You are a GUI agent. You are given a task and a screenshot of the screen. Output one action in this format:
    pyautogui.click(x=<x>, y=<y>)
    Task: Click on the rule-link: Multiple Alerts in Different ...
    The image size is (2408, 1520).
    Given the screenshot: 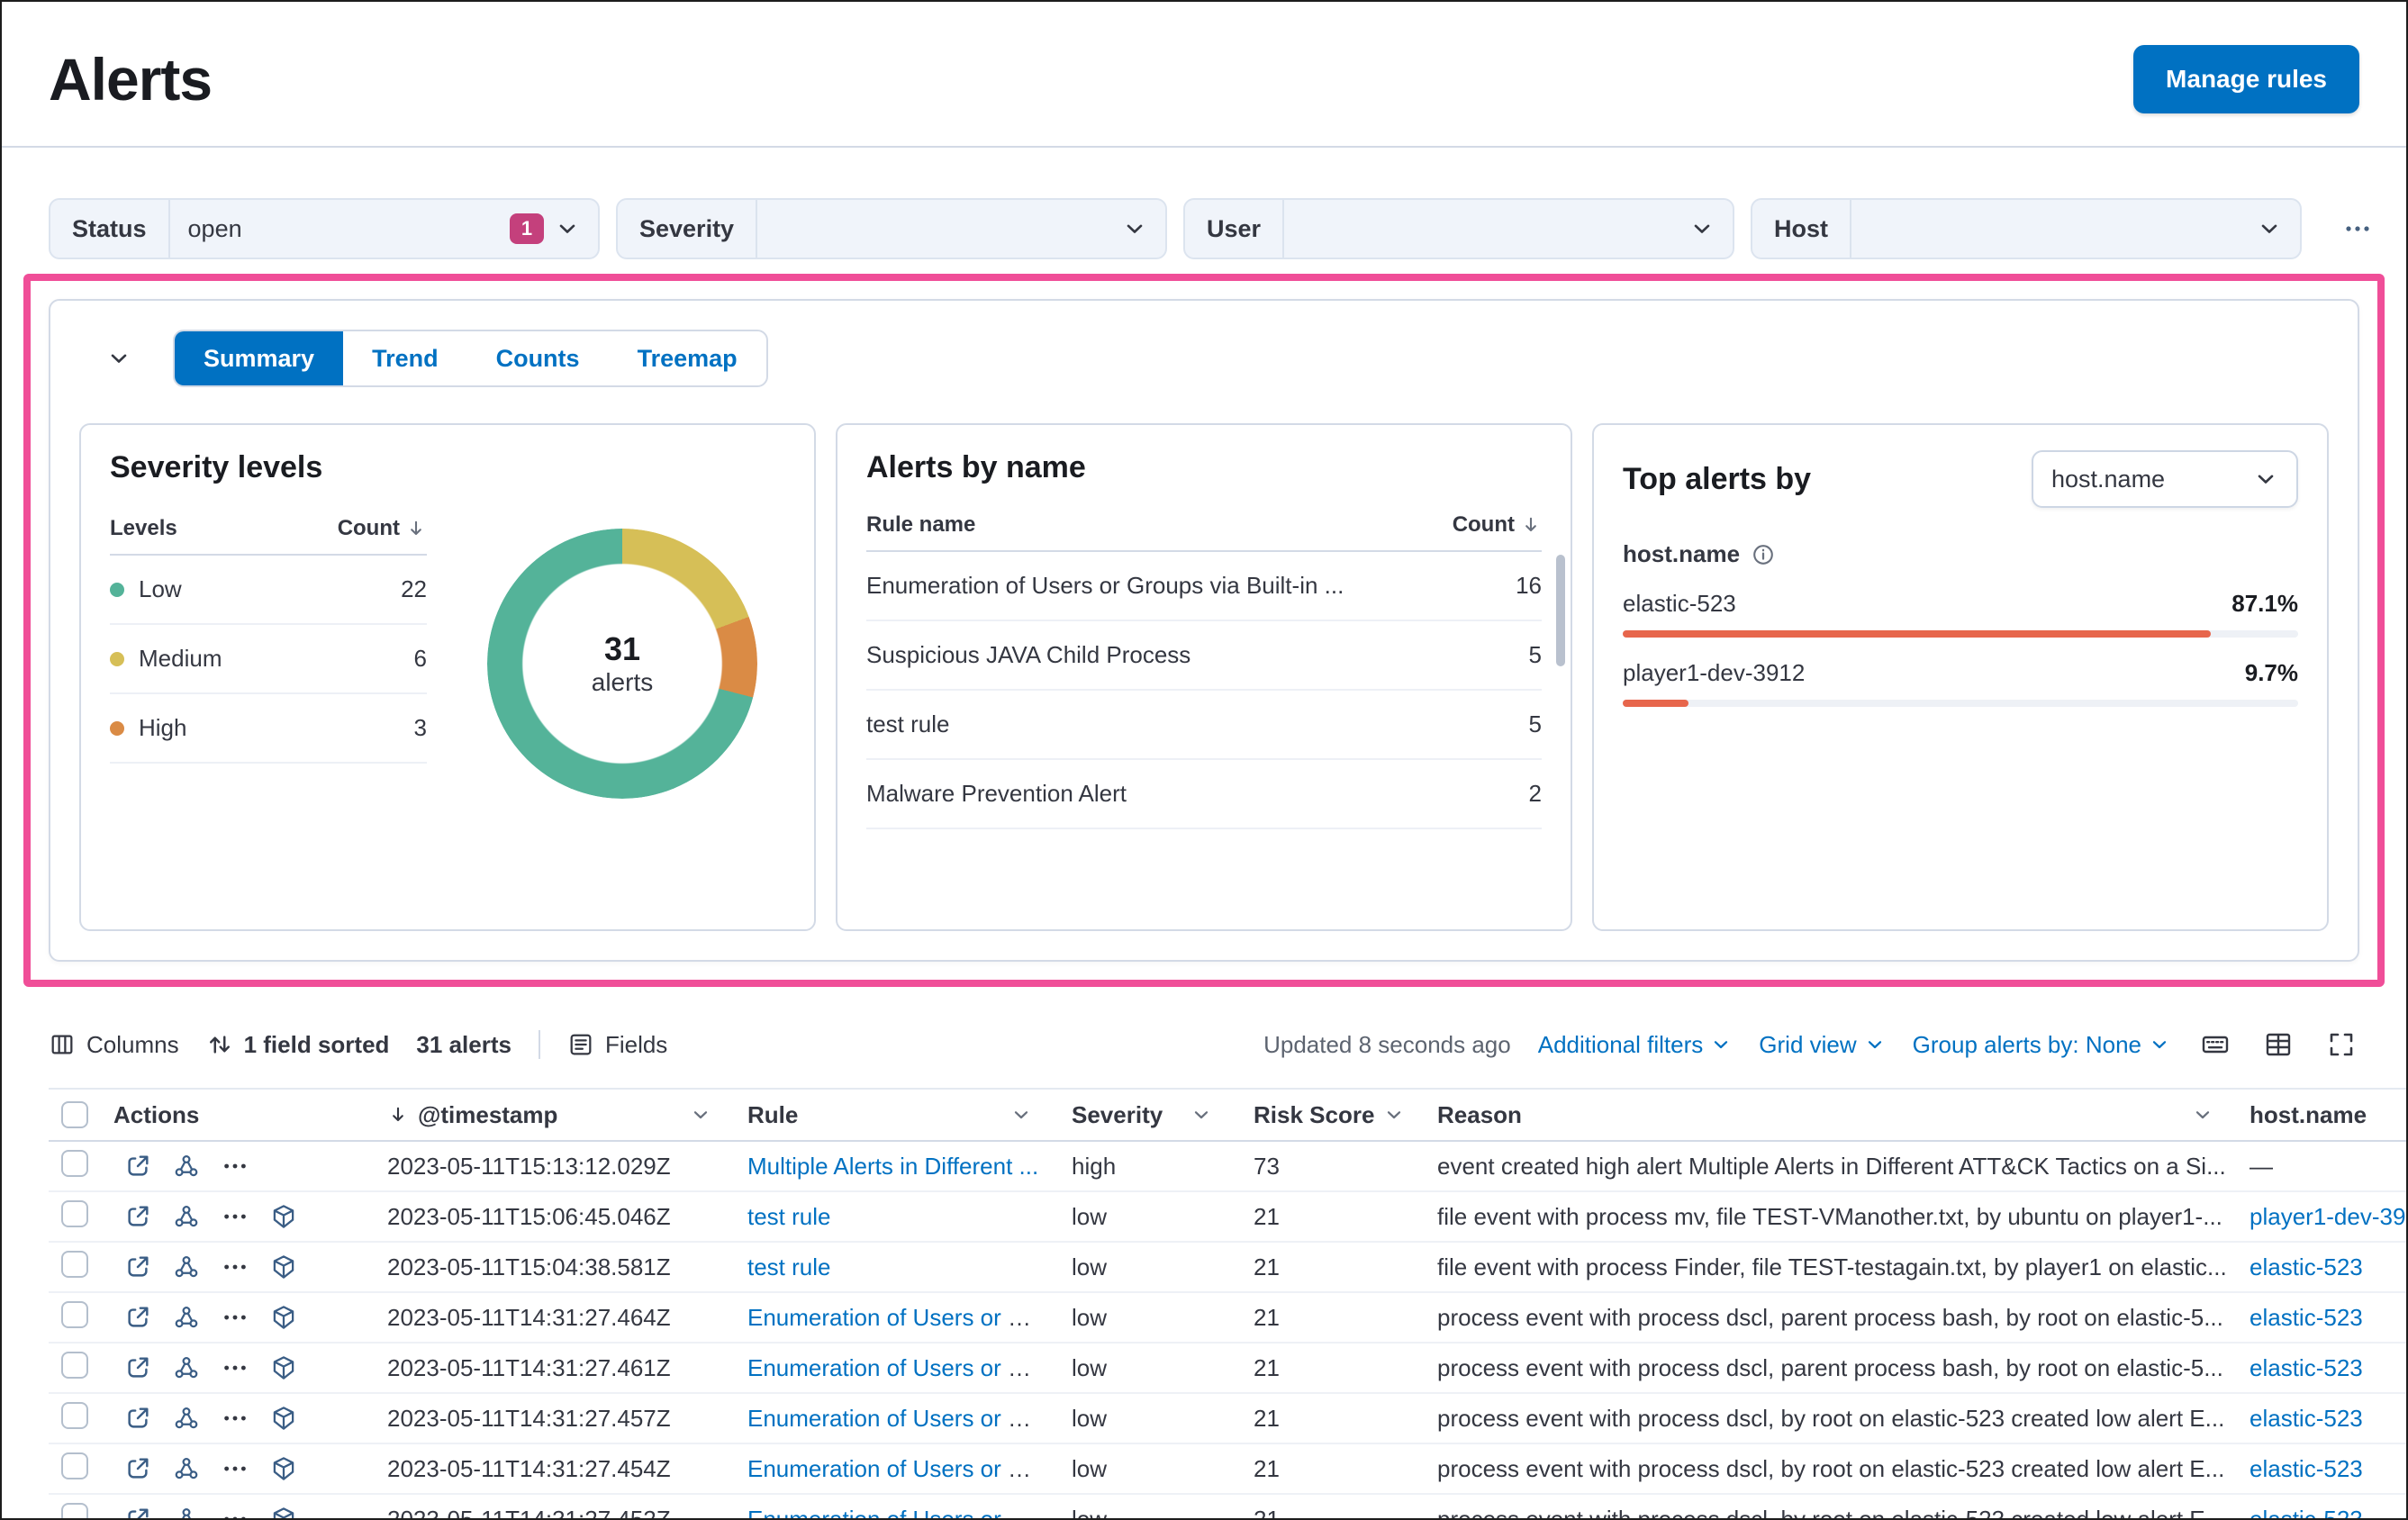 What is the action you would take?
    pyautogui.click(x=892, y=1166)
    